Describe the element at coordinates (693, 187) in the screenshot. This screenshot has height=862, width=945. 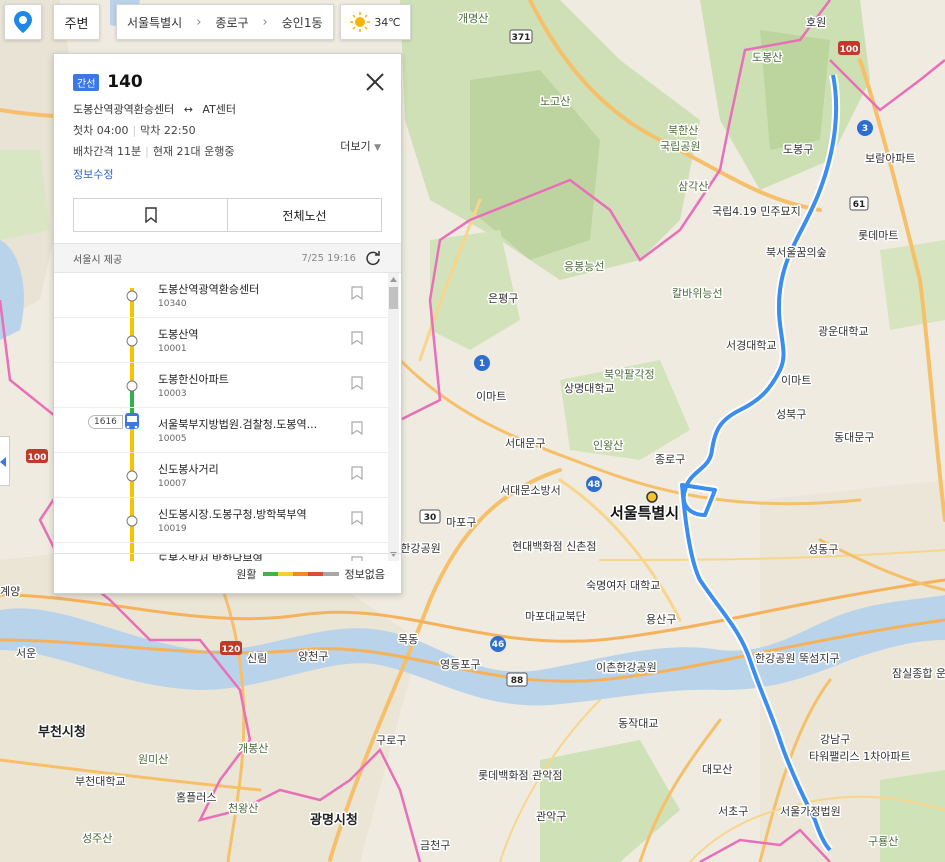
I see `label-samgaksan: 삼각산` at that location.